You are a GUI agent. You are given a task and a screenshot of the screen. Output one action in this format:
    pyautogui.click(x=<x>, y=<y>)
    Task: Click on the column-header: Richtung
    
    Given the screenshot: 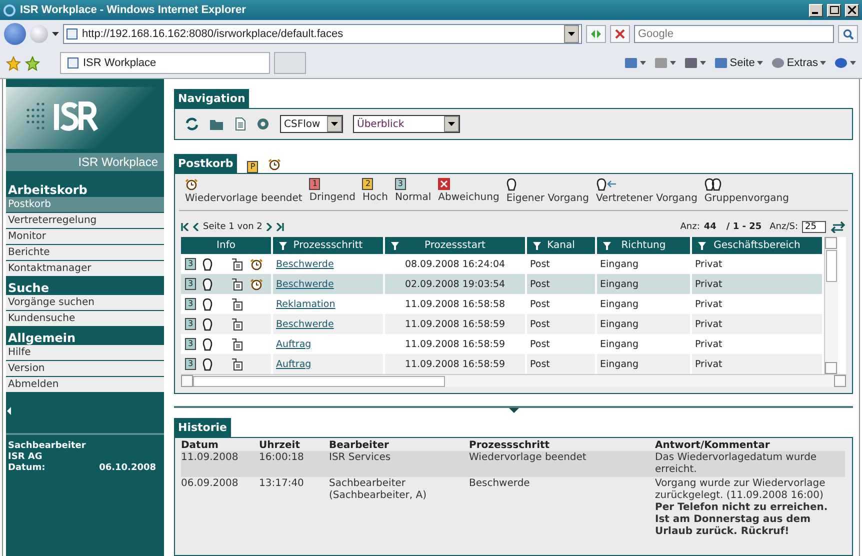 What is the action you would take?
    pyautogui.click(x=644, y=245)
    